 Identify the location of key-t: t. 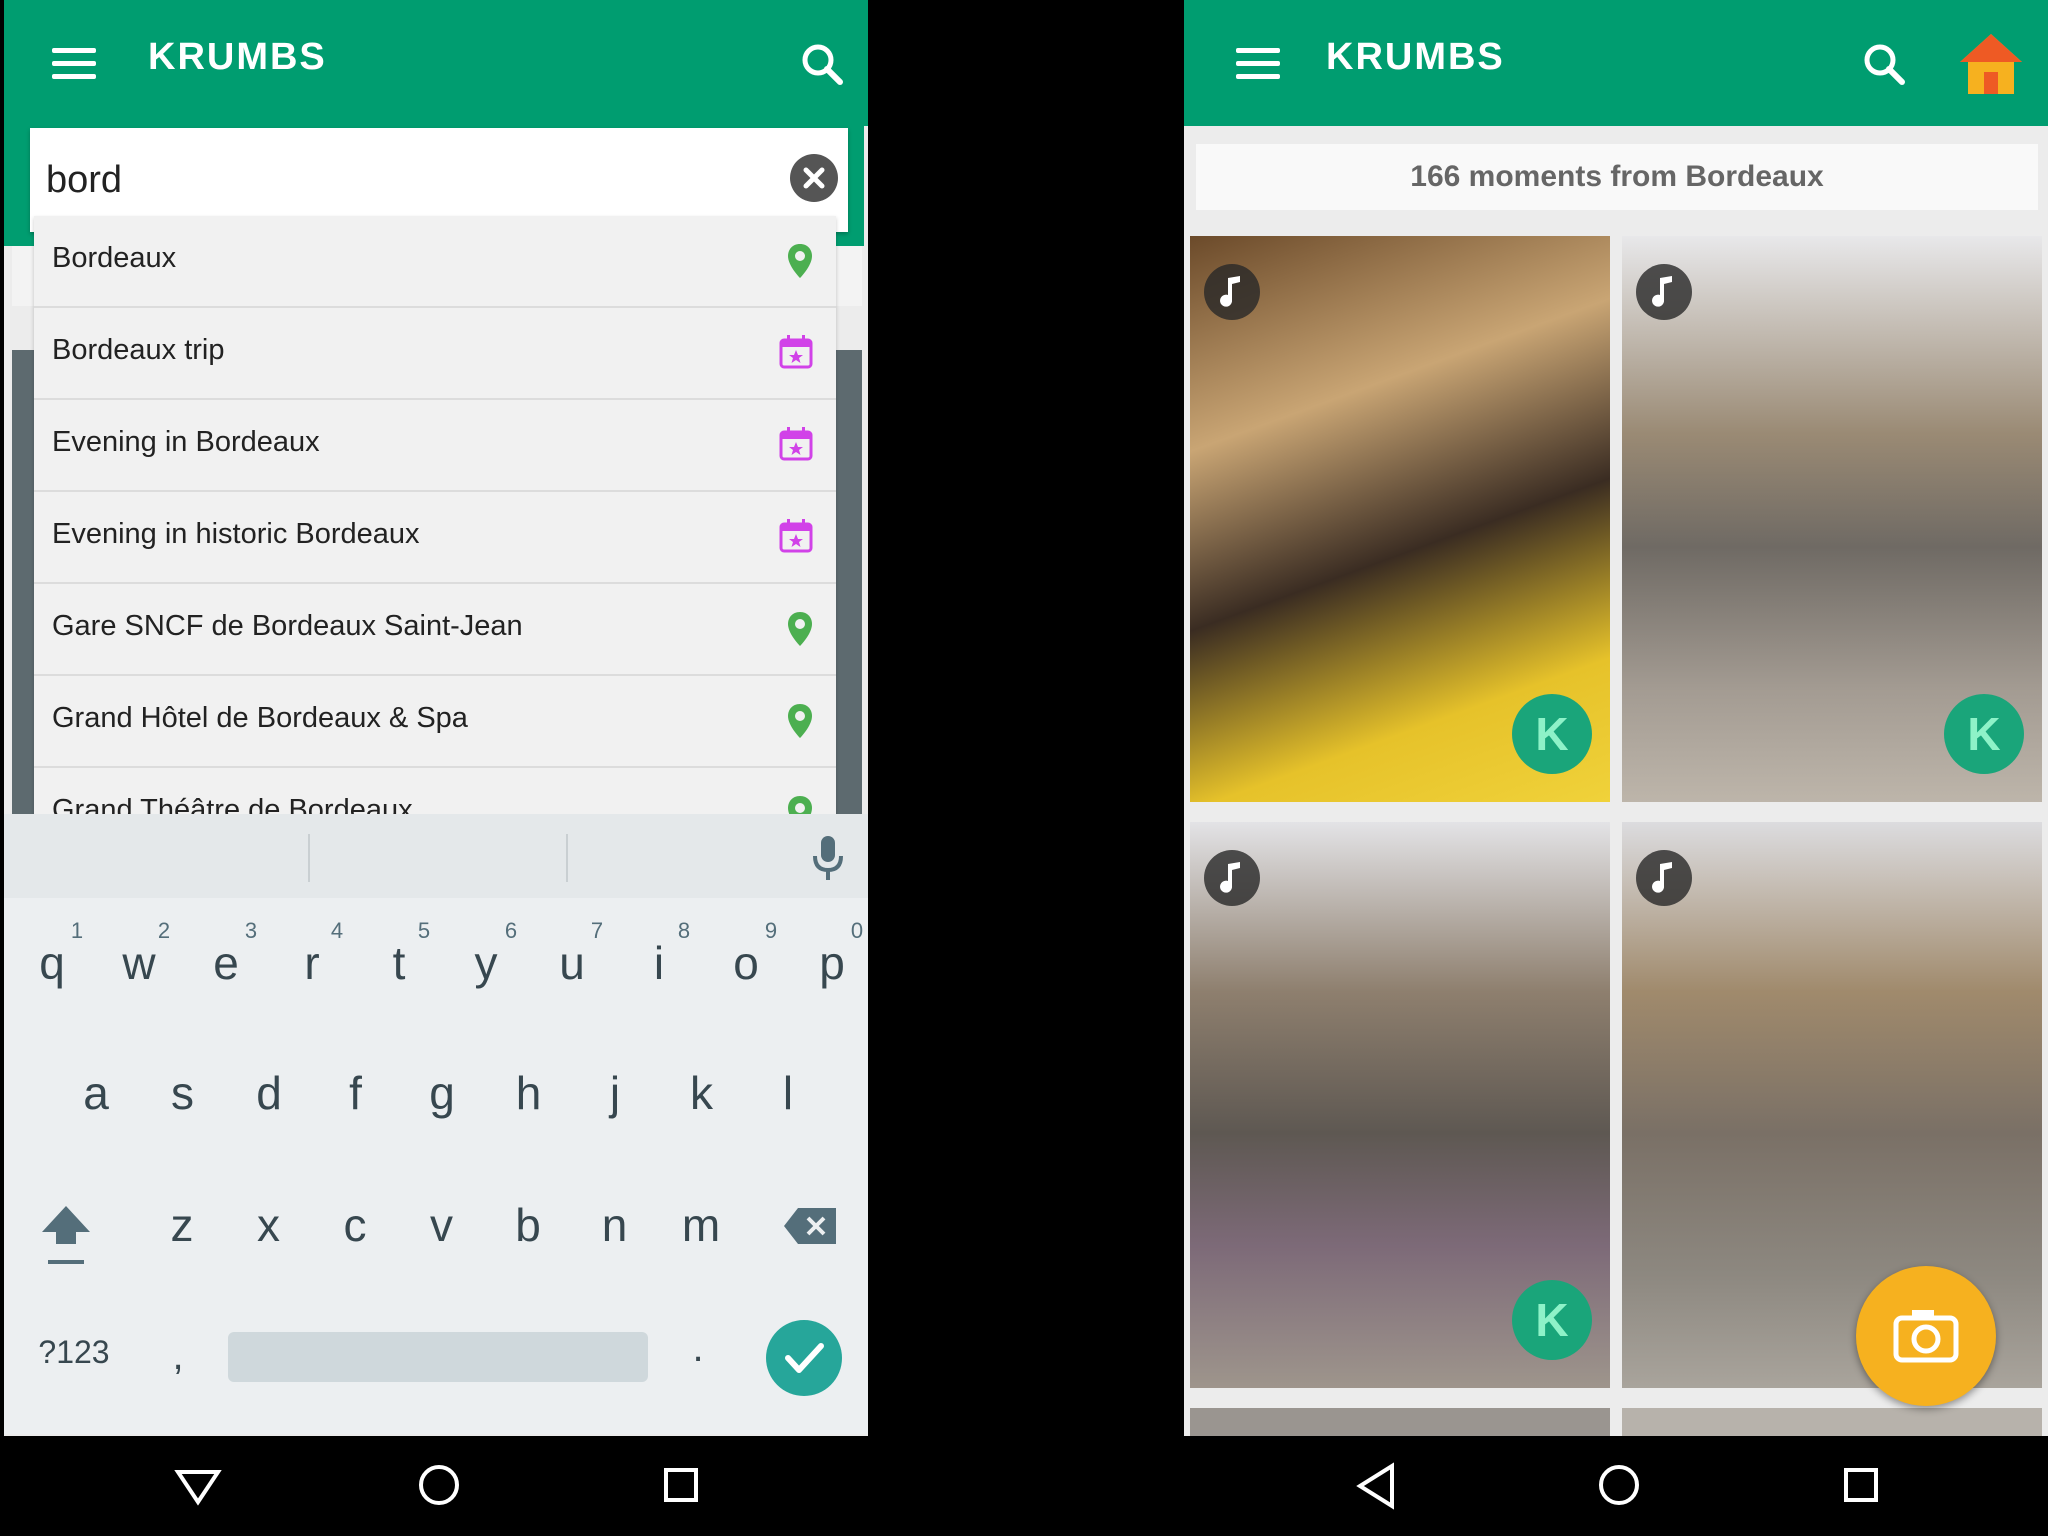
(399, 963).